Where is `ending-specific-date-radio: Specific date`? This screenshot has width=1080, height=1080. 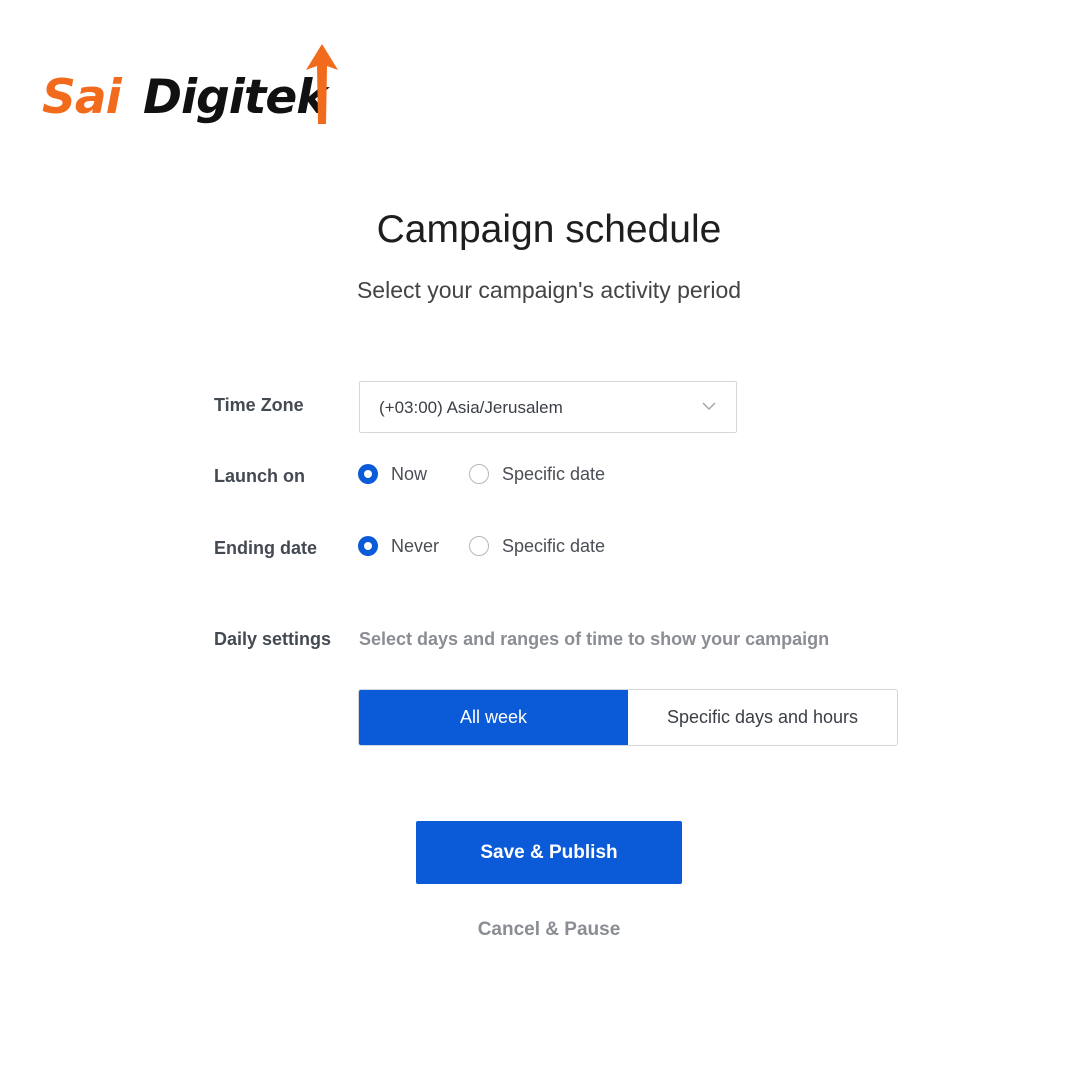 ending-specific-date-radio: Specific date is located at coordinates (549, 546).